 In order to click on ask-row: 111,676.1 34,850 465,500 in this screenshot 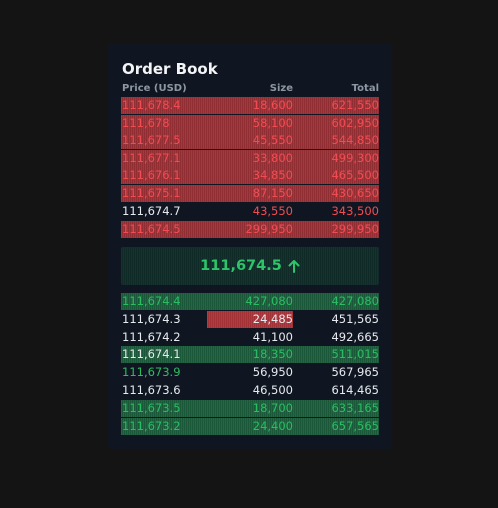, I will do `click(250, 175)`.